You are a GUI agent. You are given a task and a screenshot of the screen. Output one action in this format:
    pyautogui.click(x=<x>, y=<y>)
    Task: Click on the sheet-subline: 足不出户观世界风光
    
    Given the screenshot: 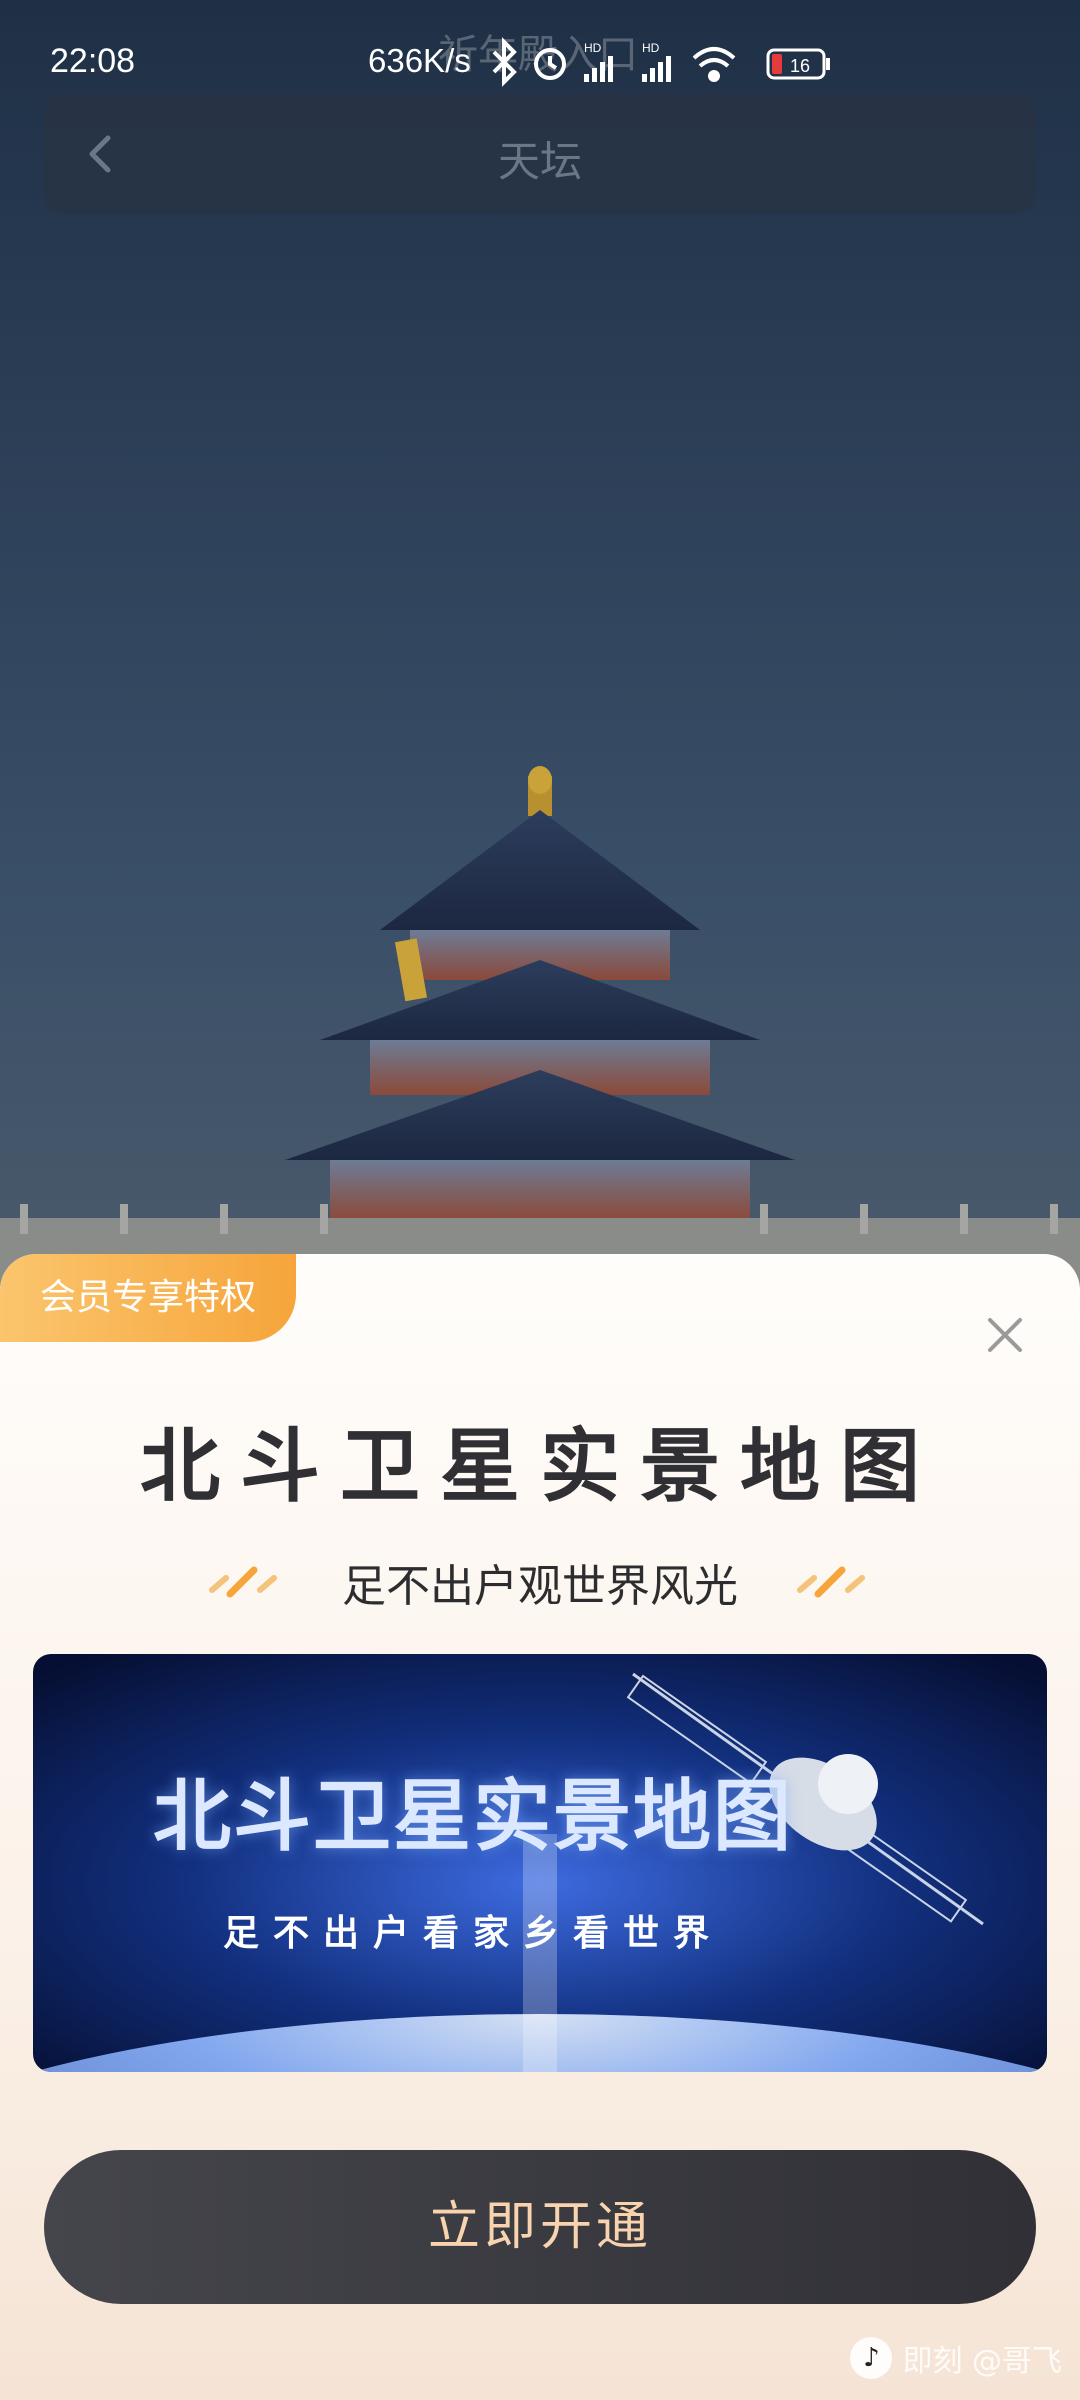 What is the action you would take?
    pyautogui.click(x=540, y=1586)
    